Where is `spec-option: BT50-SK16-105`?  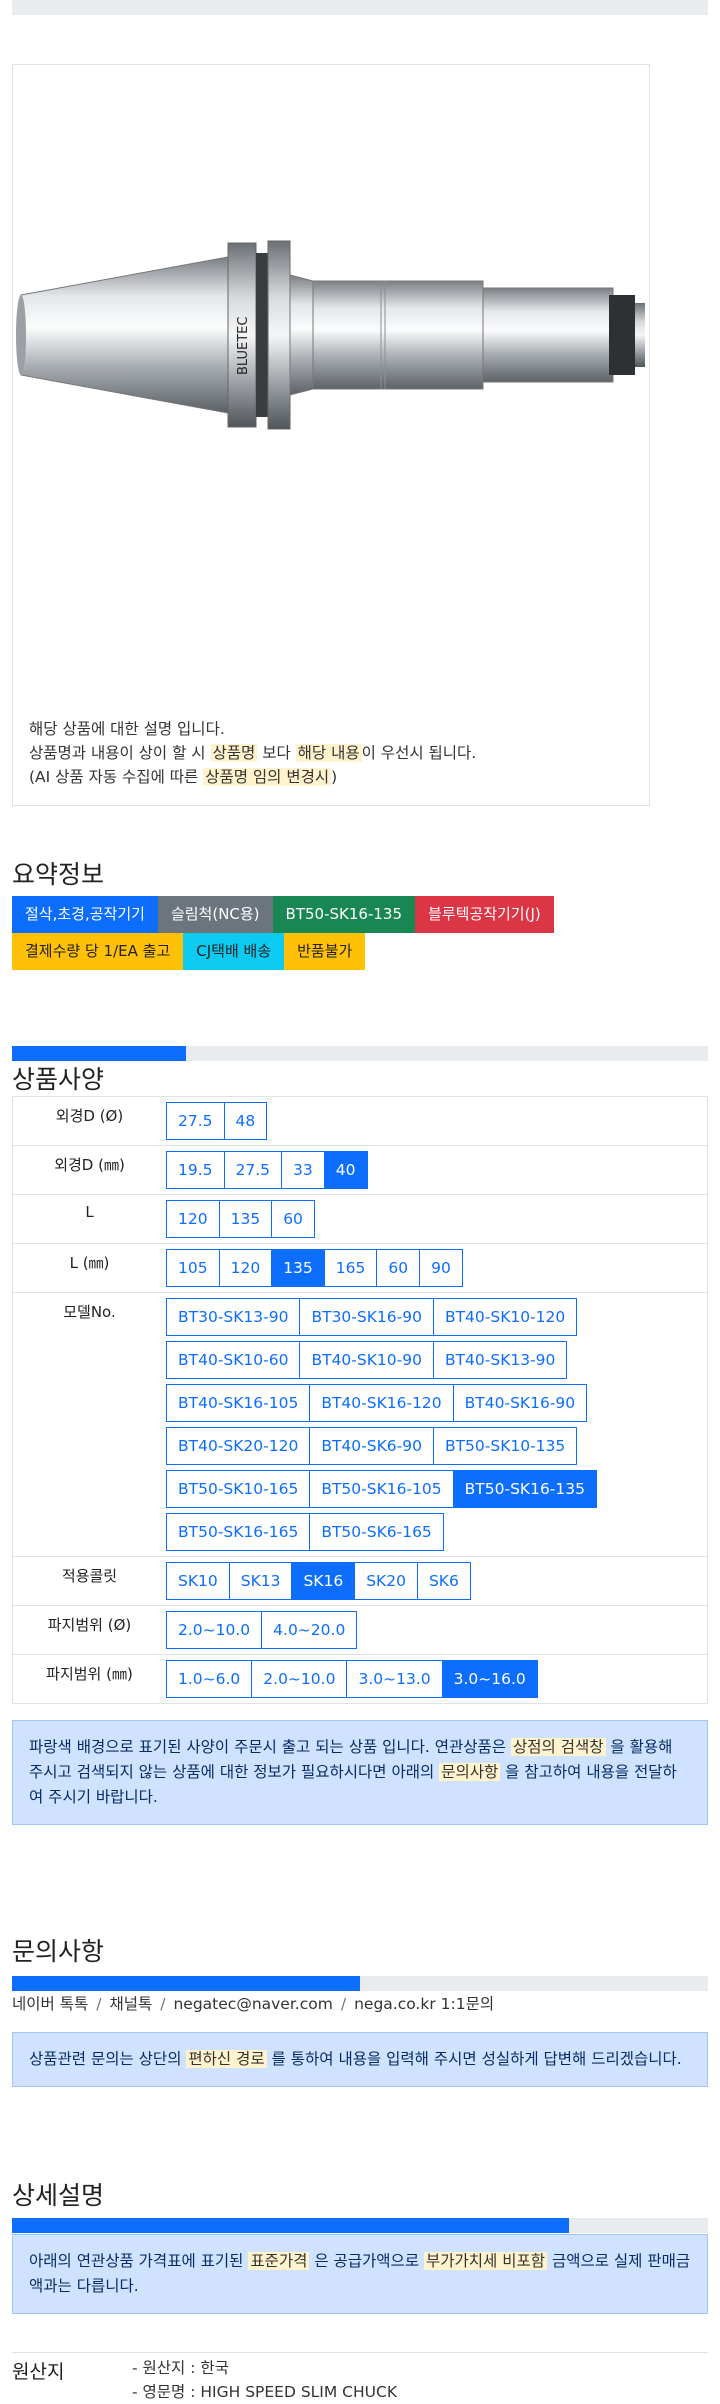 spec-option: BT50-SK16-105 is located at coordinates (381, 1489).